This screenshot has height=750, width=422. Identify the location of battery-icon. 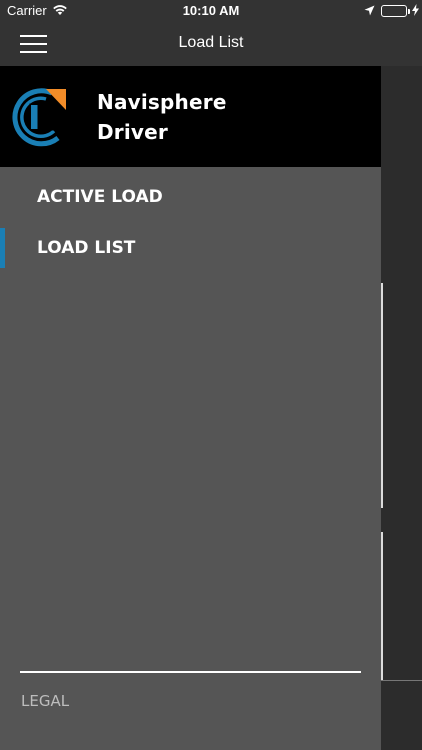
(394, 11).